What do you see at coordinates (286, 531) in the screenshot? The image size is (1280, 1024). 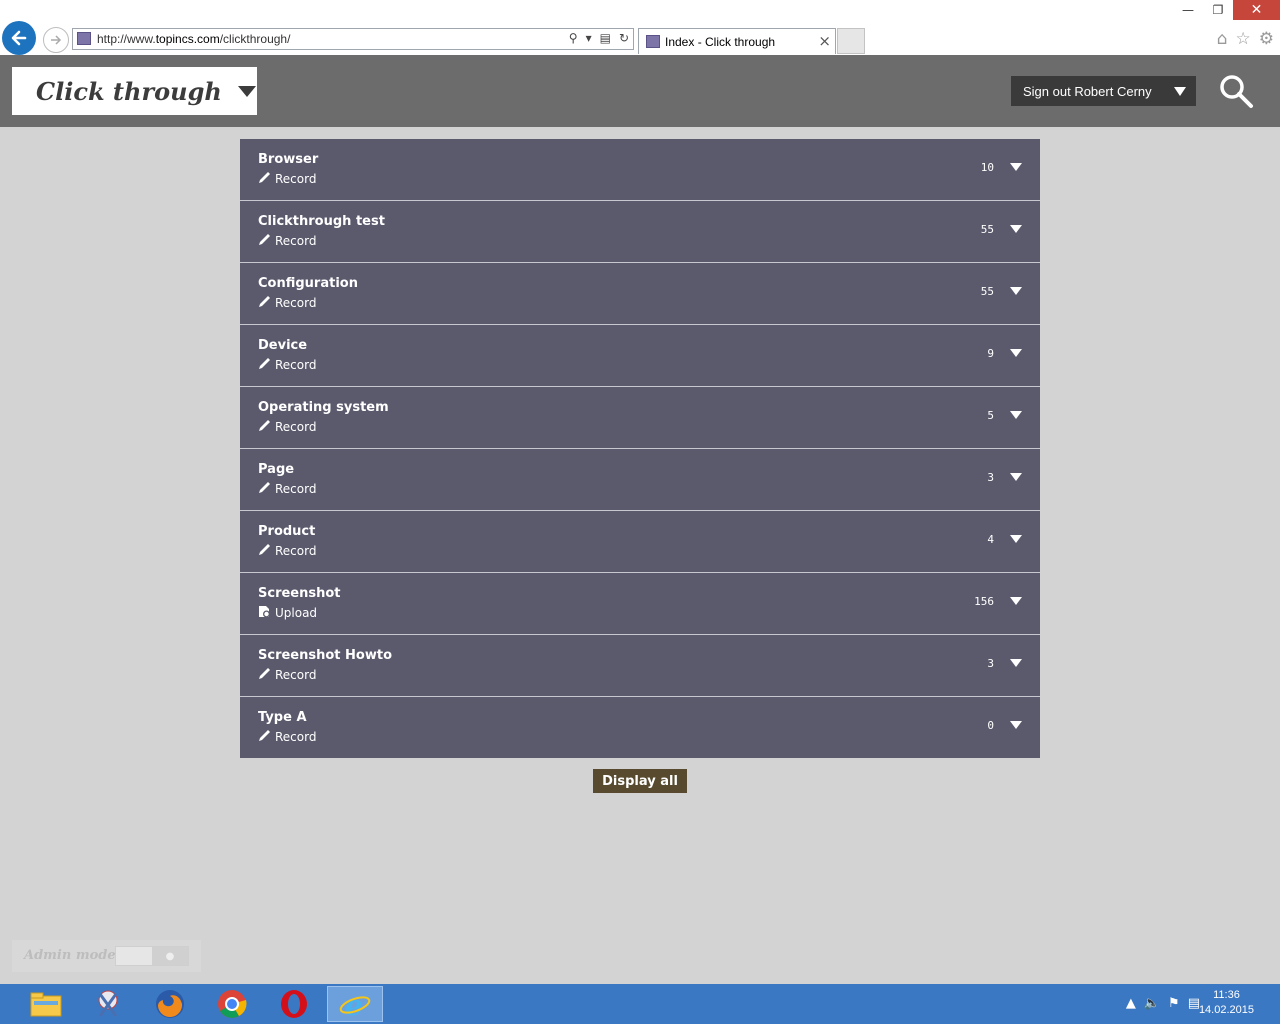 I see `list-item-name: Product` at bounding box center [286, 531].